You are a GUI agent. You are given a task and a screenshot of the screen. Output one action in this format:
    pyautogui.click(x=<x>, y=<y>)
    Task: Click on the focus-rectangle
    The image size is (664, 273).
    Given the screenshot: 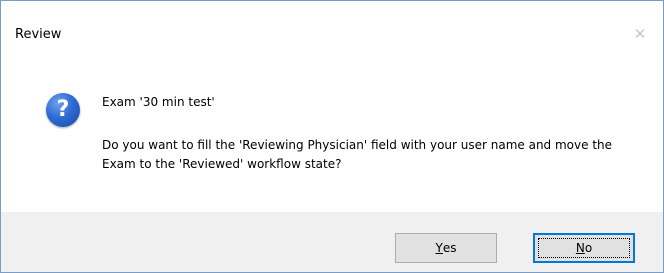 What is the action you would take?
    pyautogui.click(x=584, y=248)
    